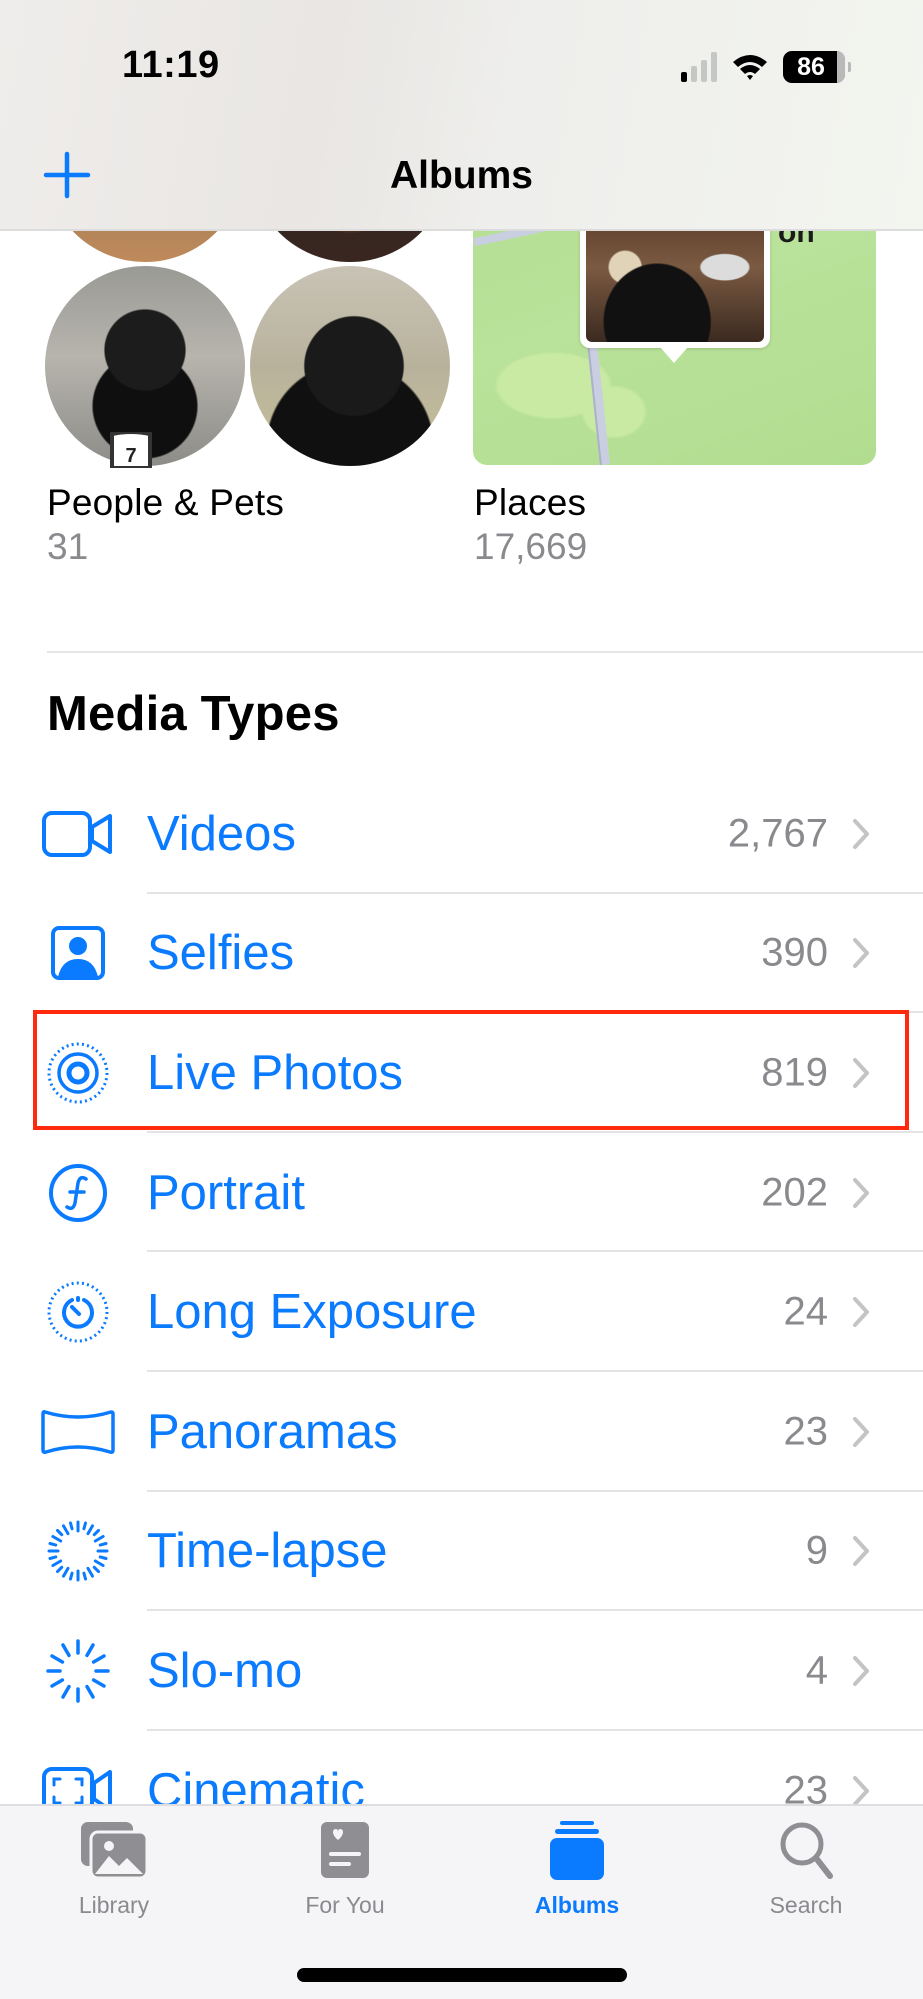  Describe the element at coordinates (312, 1312) in the screenshot. I see `media-type-label: Long Exposure` at that location.